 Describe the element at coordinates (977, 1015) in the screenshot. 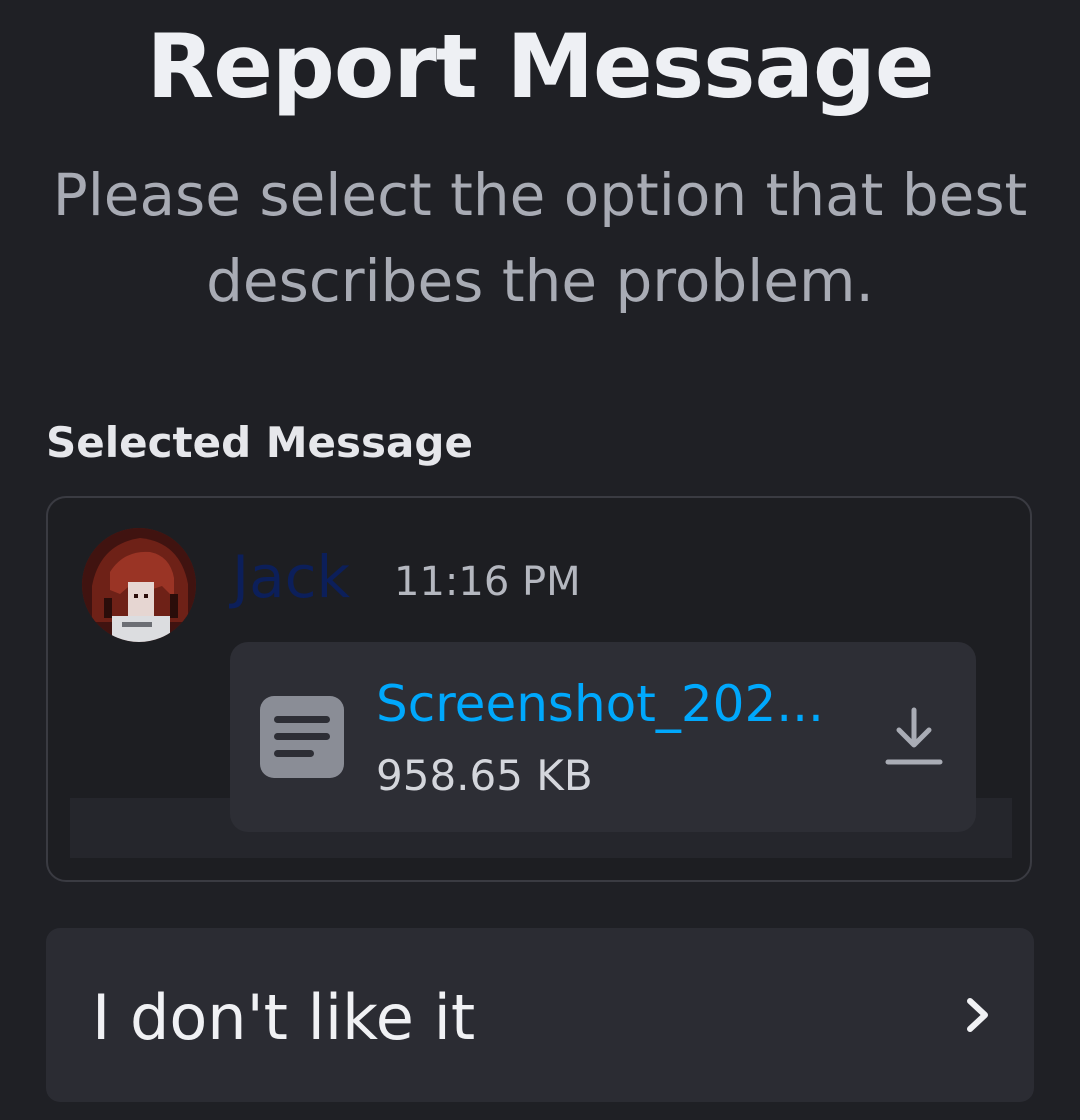

I see `chevron-right-icon` at that location.